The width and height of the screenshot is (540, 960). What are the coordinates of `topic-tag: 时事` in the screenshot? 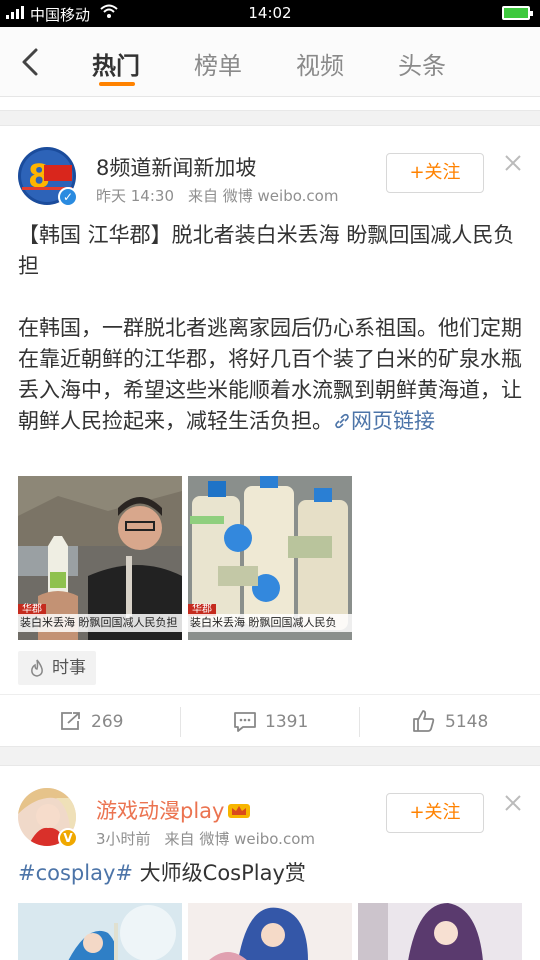 It's located at (57, 668).